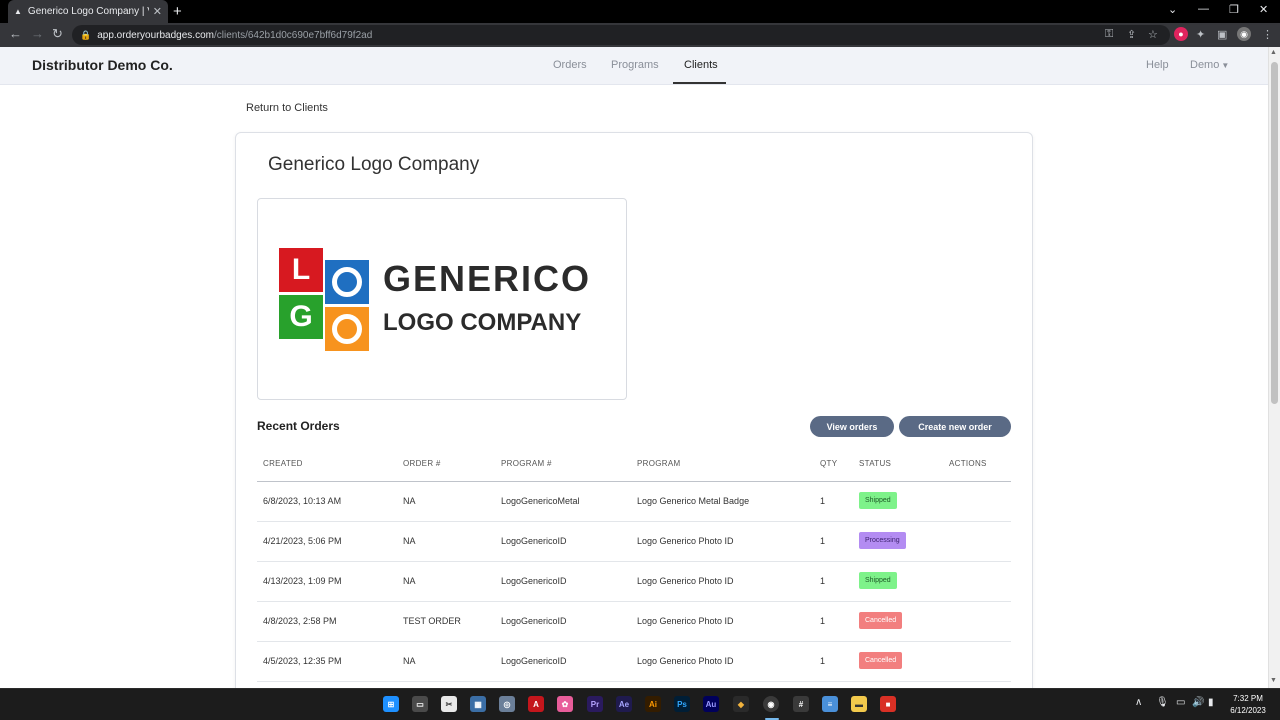 Image resolution: width=1280 pixels, height=720 pixels. Describe the element at coordinates (1248, 710) in the screenshot. I see `clock-date: 6/12/2023` at that location.